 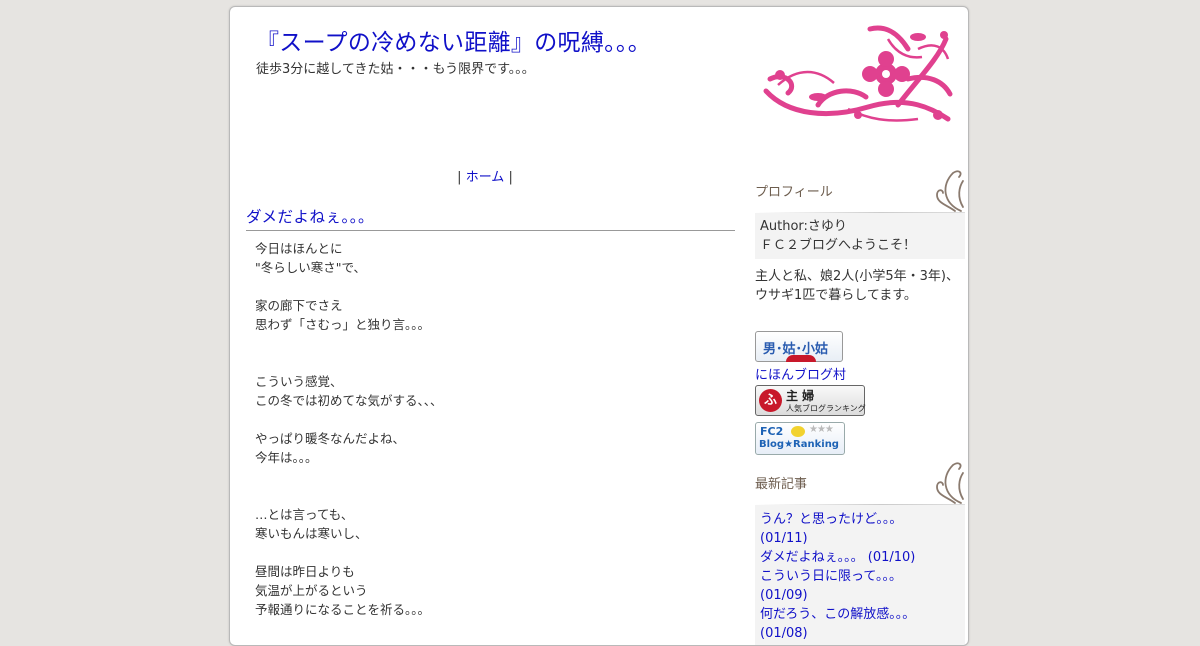 What do you see at coordinates (860, 236) in the screenshot?
I see `profile-box: Author:さゆり ＦＣ２ブログへようこそ！` at bounding box center [860, 236].